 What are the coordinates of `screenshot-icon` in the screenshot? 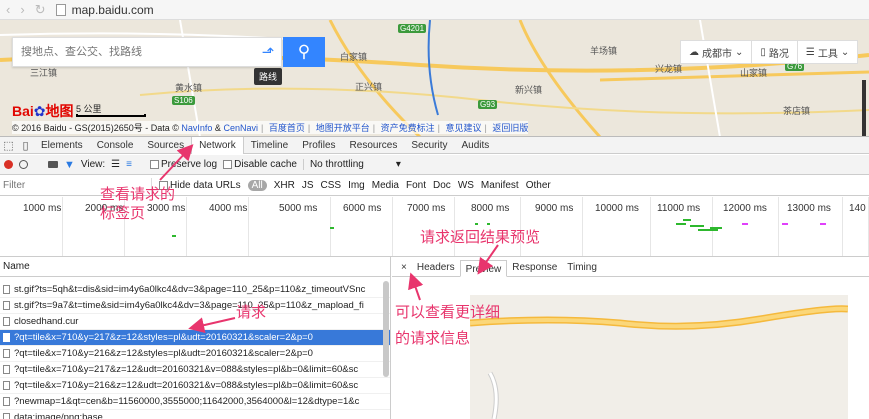 It's located at (53, 164).